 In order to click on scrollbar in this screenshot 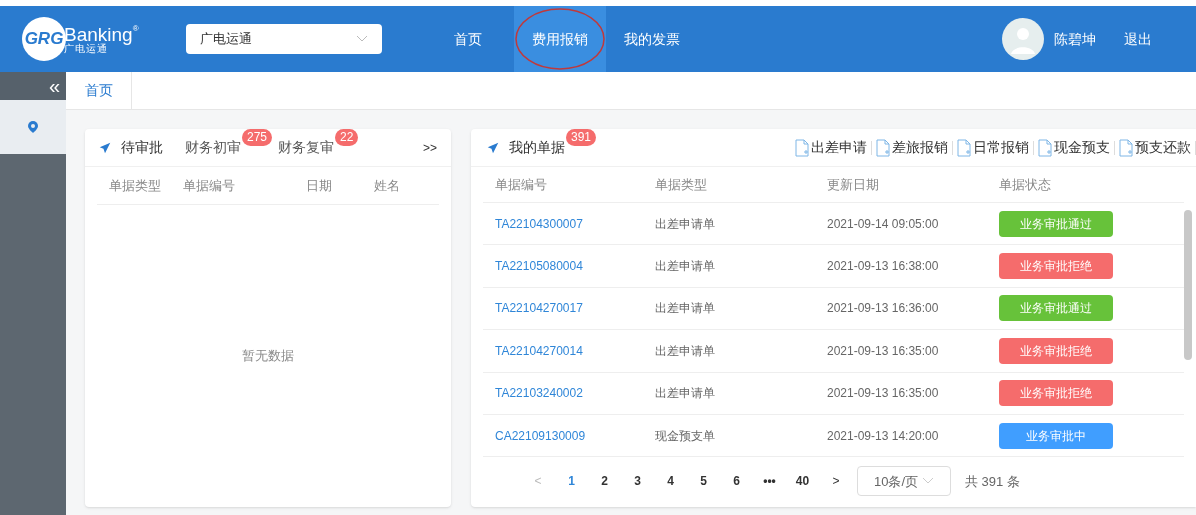, I will do `click(1188, 285)`.